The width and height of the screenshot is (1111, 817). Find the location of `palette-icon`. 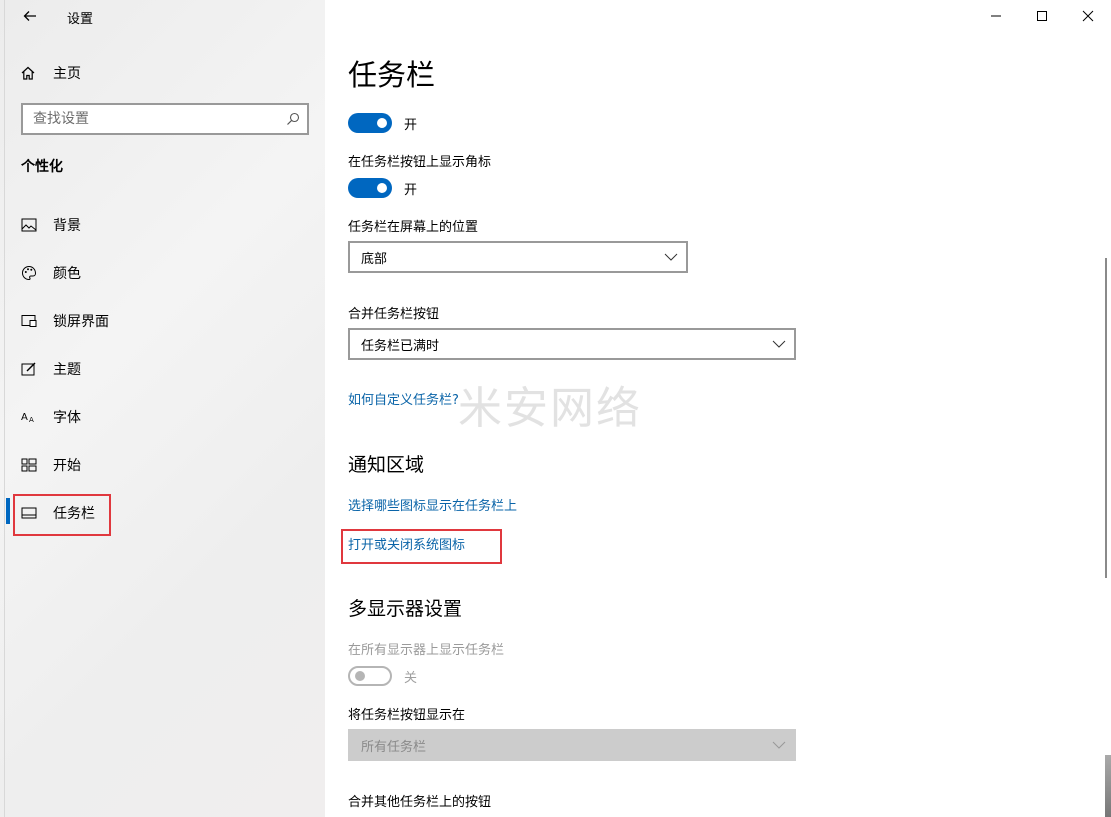

palette-icon is located at coordinates (29, 273).